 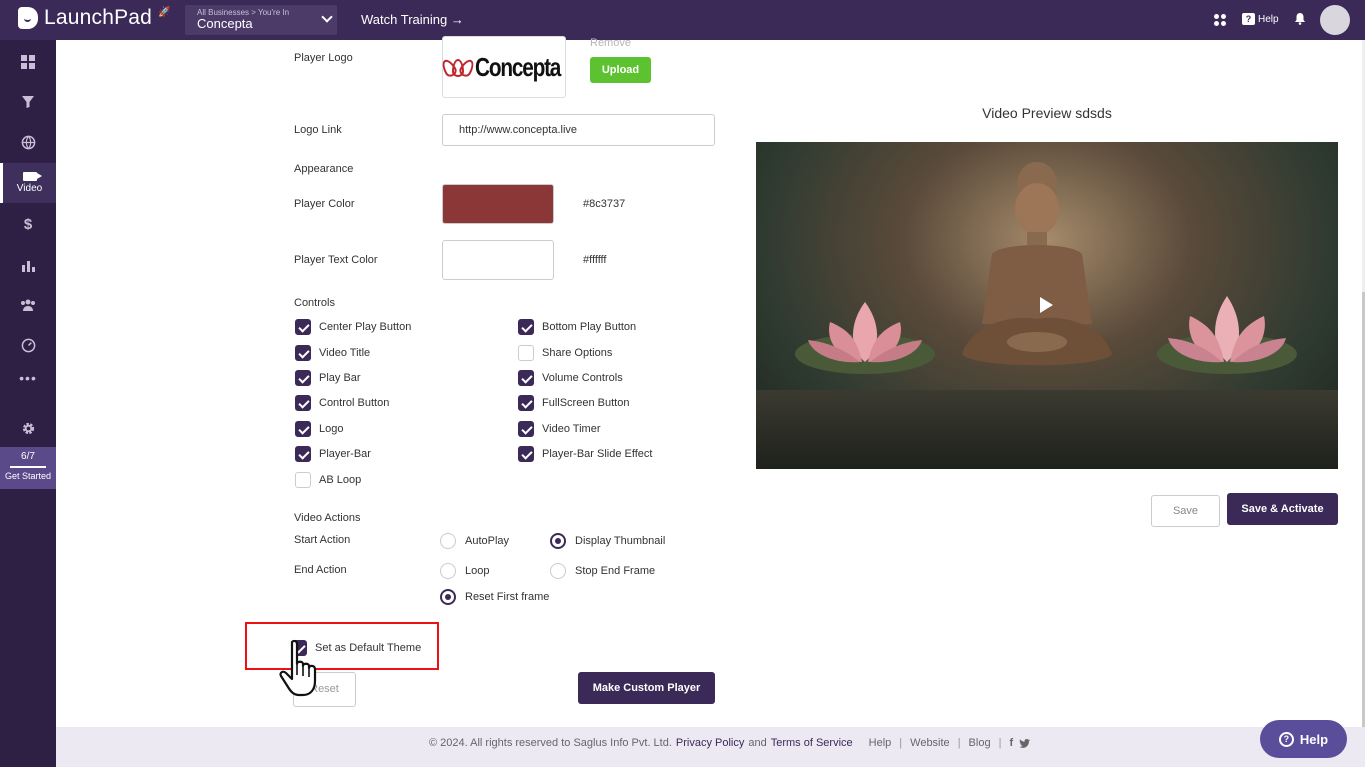 I want to click on control-checkbox: Play Bar, so click(x=328, y=378).